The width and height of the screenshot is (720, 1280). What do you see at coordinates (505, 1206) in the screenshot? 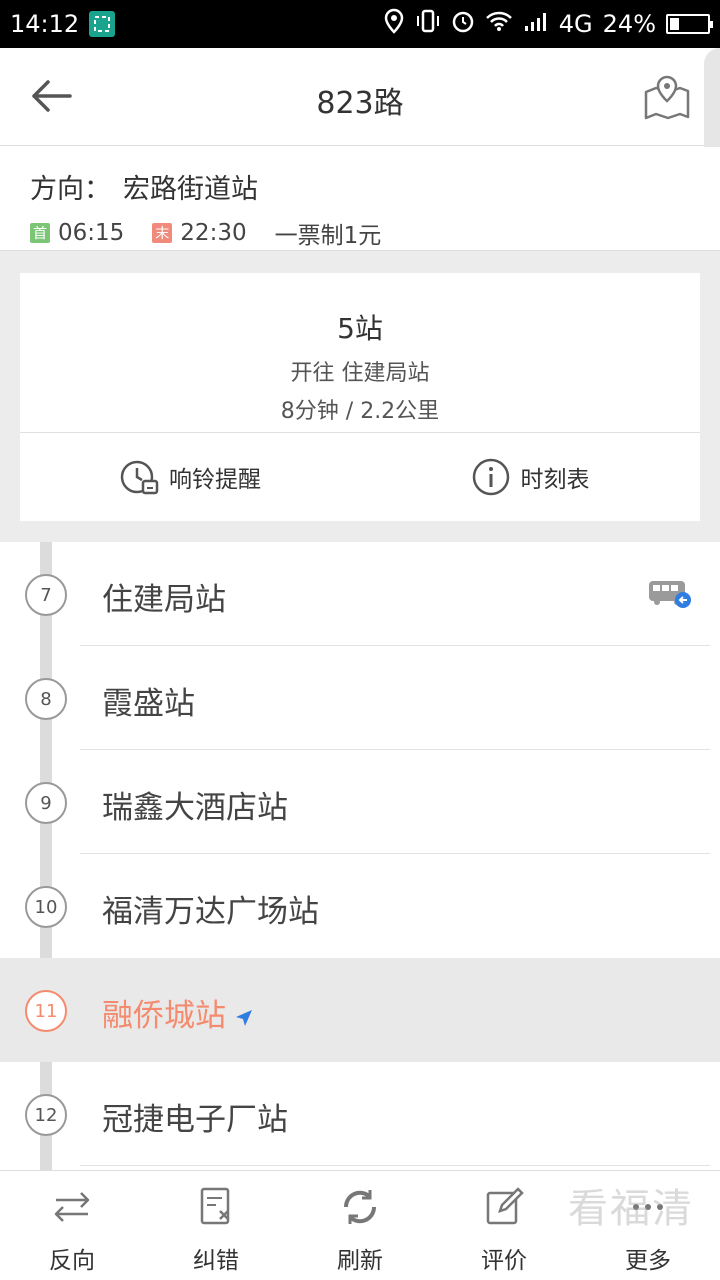
I see `edit-rating-icon` at bounding box center [505, 1206].